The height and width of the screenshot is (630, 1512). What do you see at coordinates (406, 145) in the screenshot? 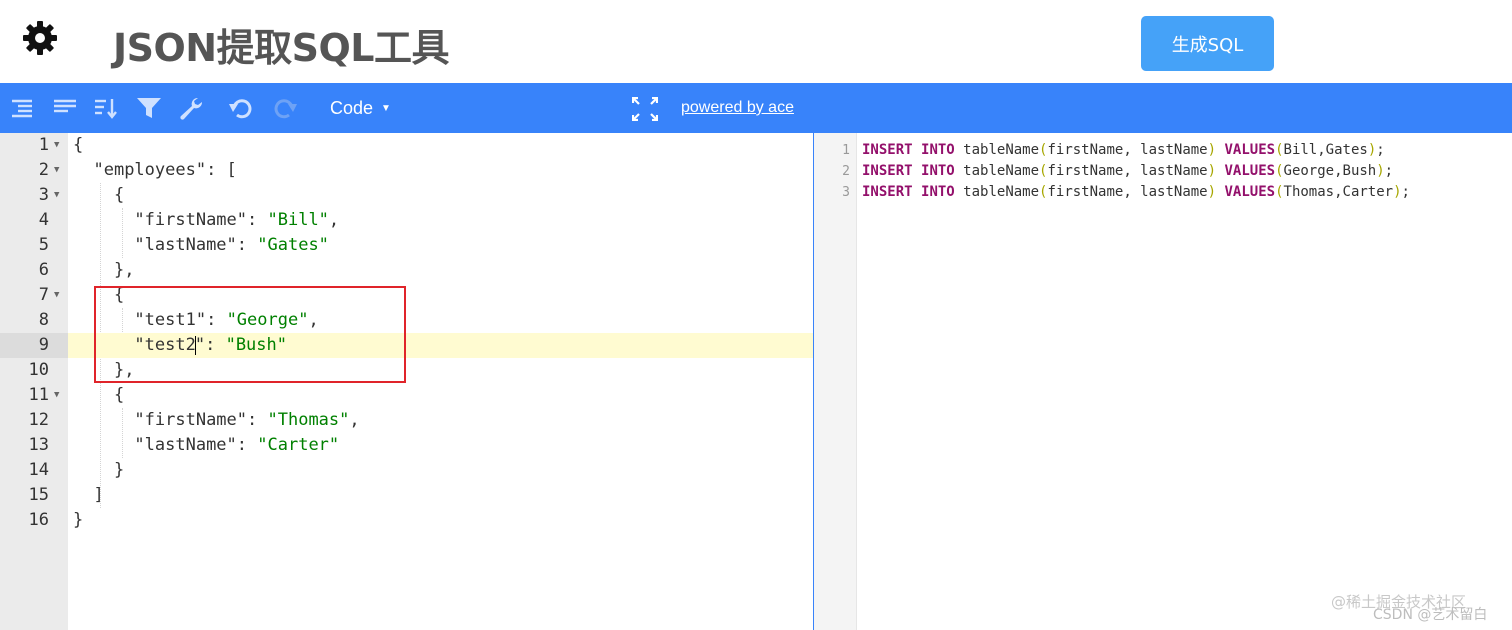
I see `code-line: 1 ▼ {` at bounding box center [406, 145].